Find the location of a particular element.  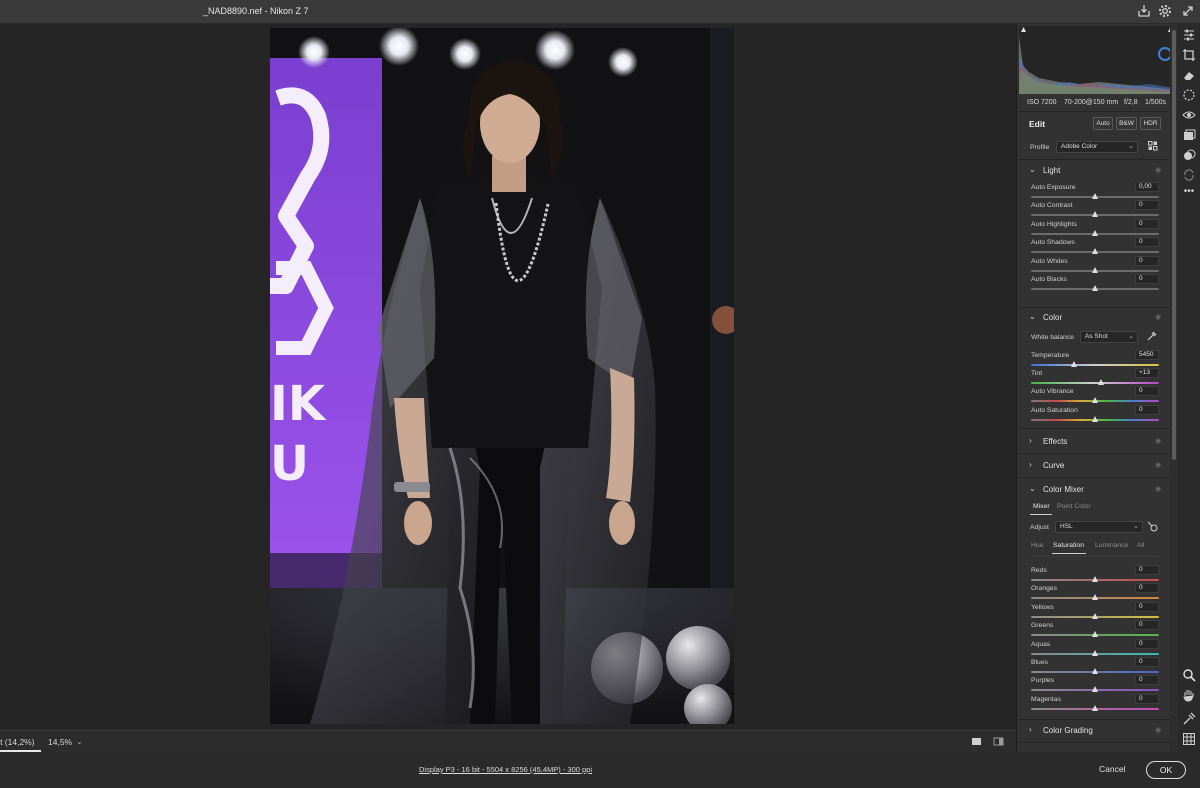

subtab-all: All is located at coordinates (1141, 545).